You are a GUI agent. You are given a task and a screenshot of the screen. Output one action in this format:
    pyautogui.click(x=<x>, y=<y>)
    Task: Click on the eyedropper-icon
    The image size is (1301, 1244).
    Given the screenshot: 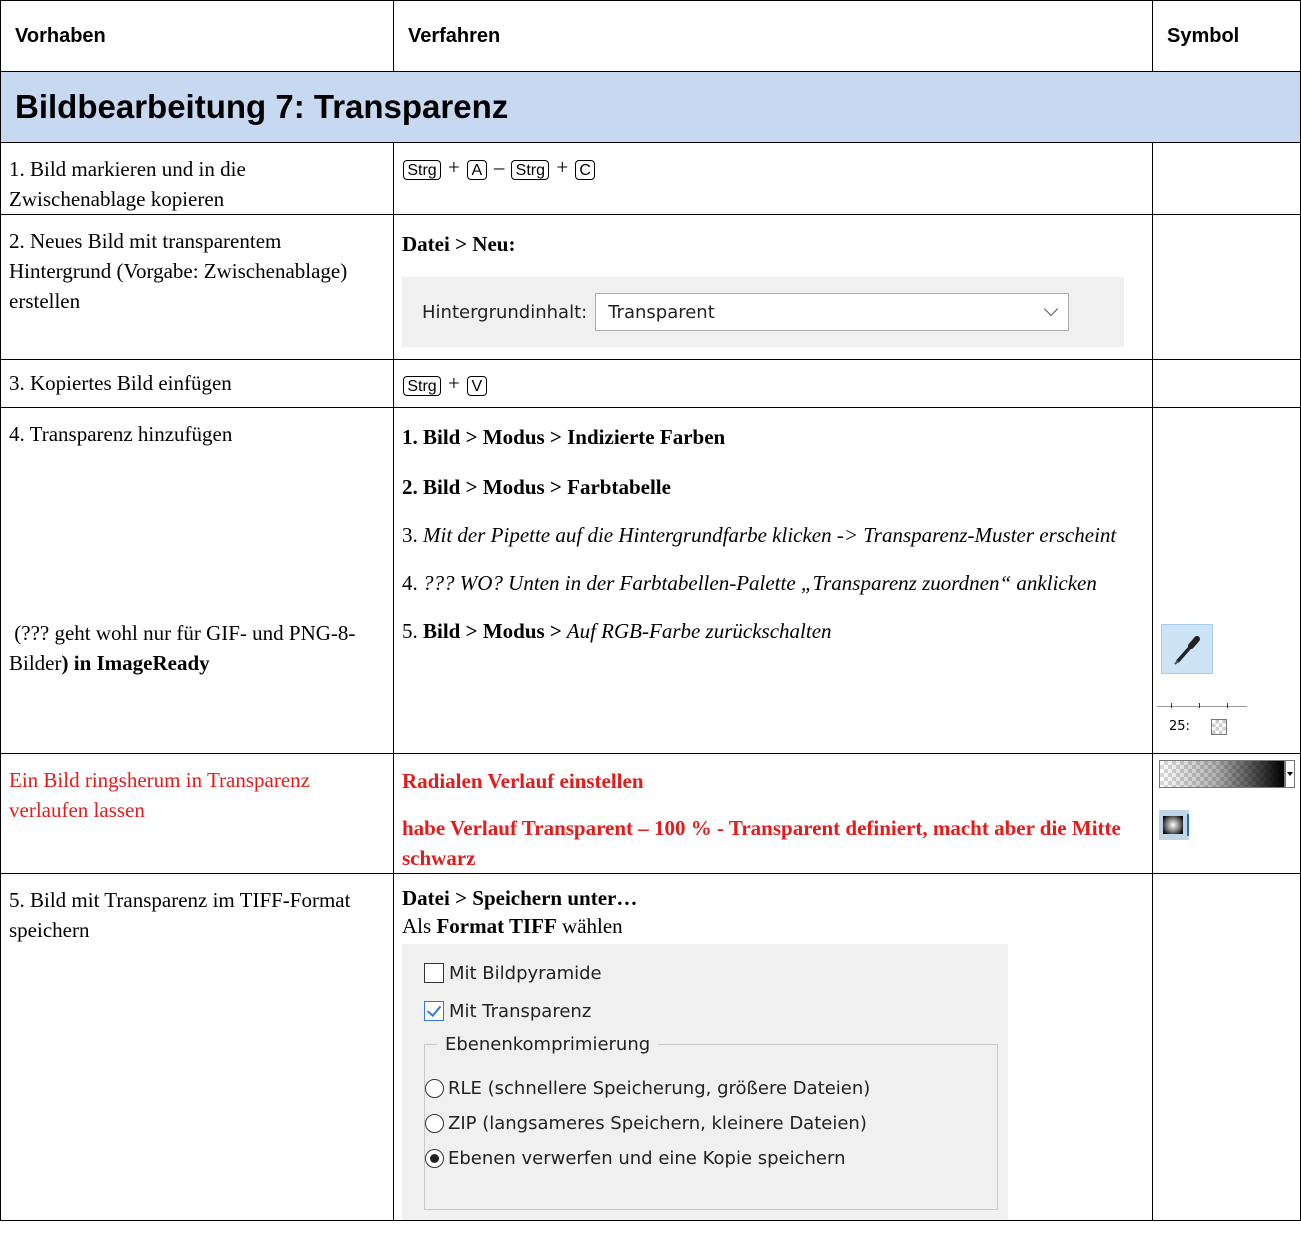 What is the action you would take?
    pyautogui.click(x=1187, y=649)
    